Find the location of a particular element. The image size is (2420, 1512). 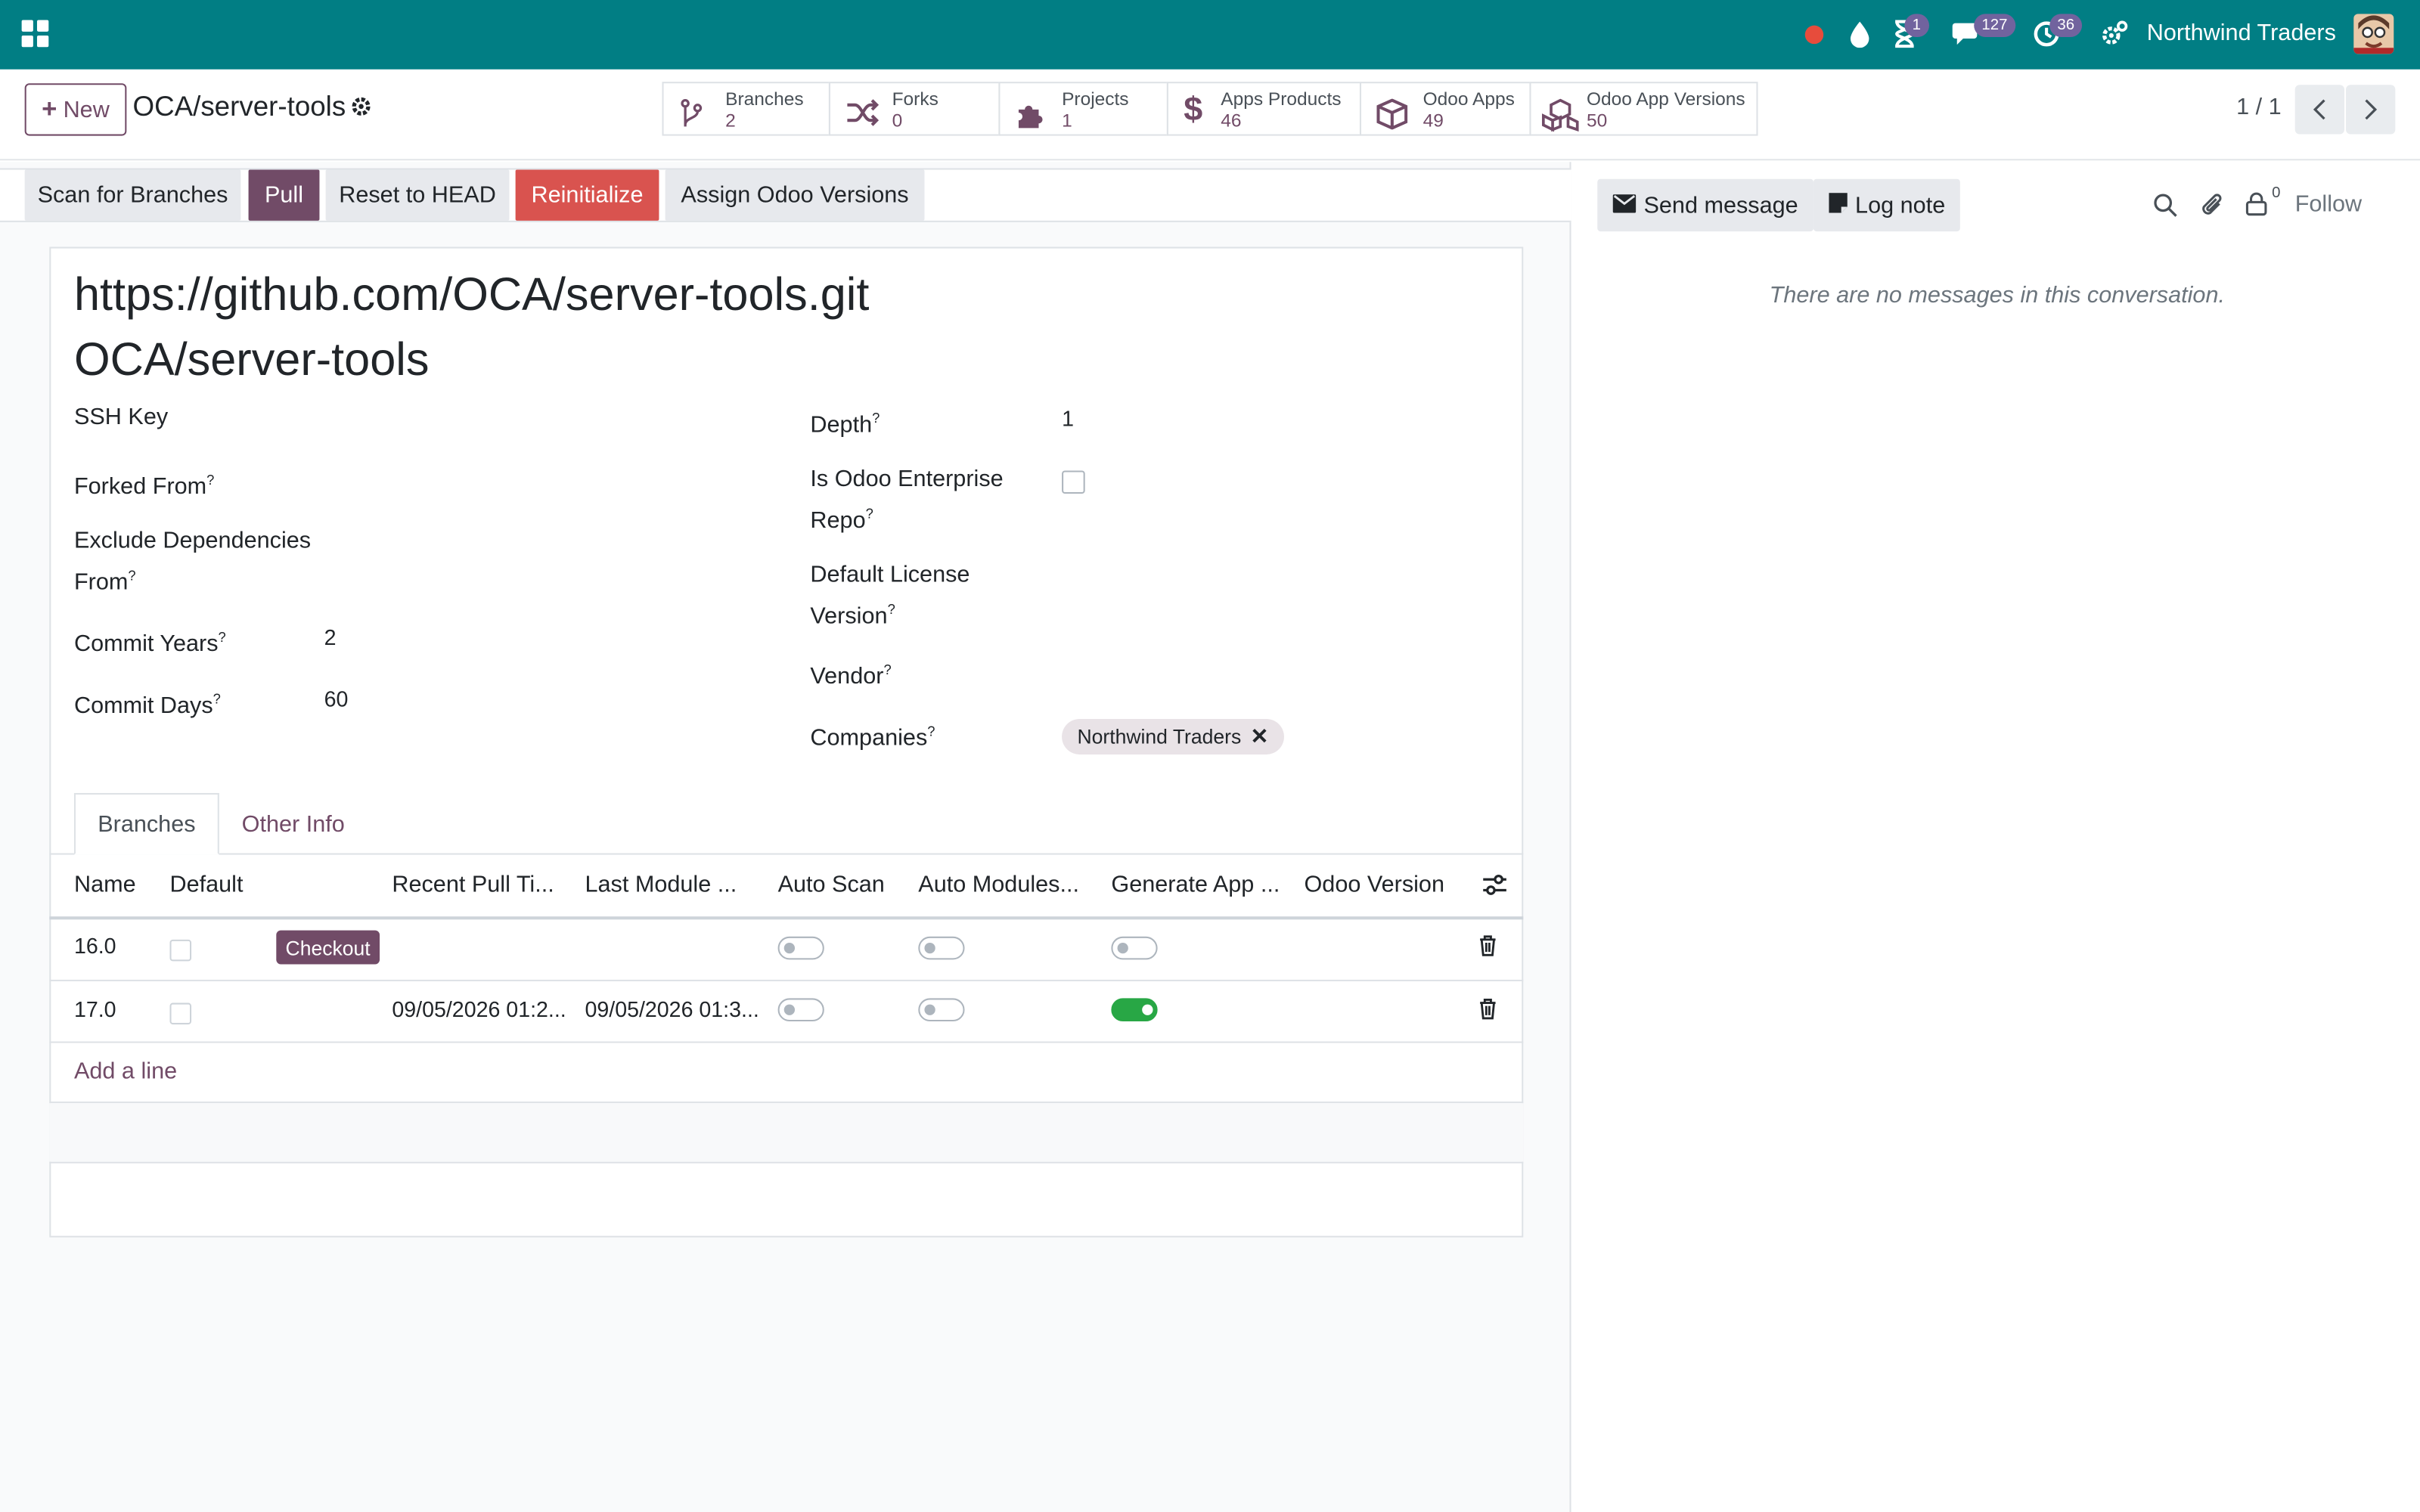

timer-badge: 36 is located at coordinates (2066, 26).